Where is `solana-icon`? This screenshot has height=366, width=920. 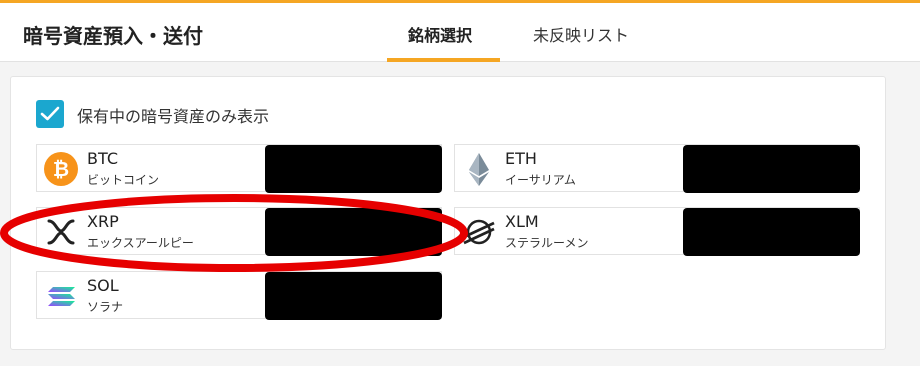 solana-icon is located at coordinates (61, 296).